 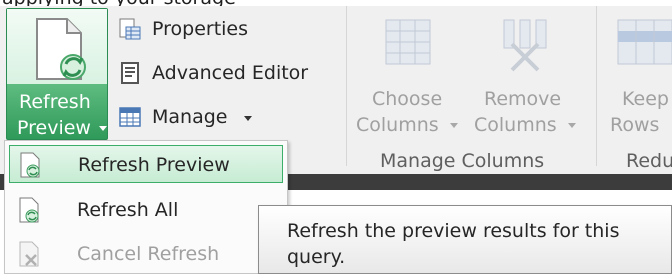 I want to click on choose-columns-label-line2: Columns, so click(x=397, y=125).